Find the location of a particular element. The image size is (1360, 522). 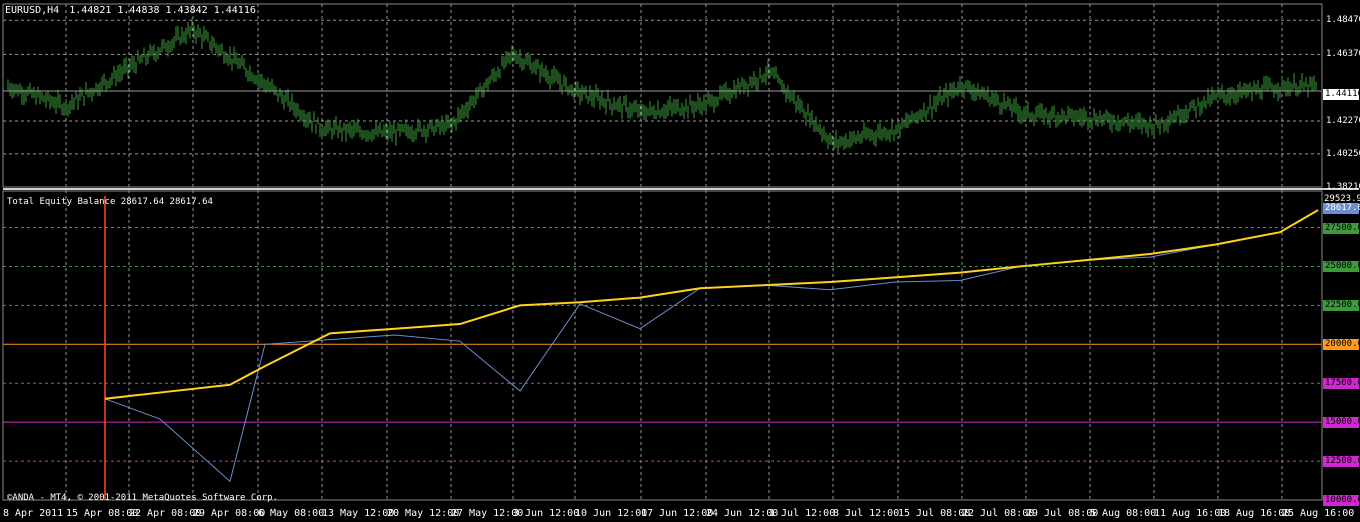

time-tick-label: 13 May 12:00 is located at coordinates (358, 513).